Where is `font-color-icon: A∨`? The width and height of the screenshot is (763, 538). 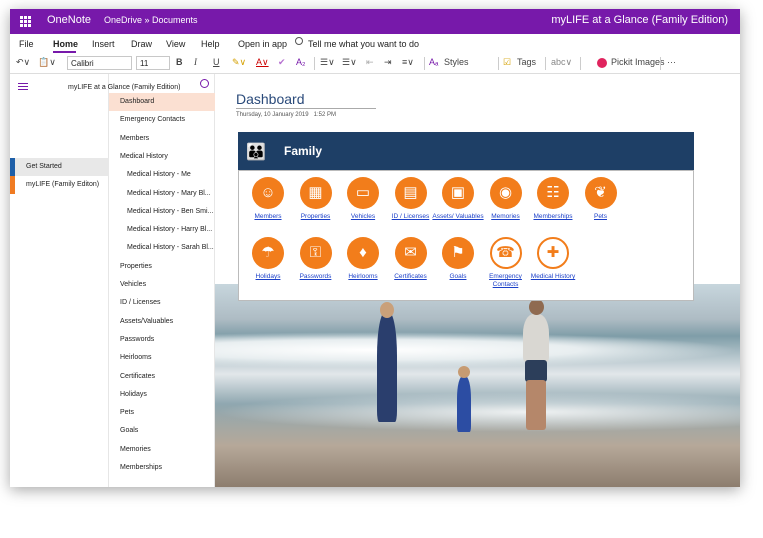 font-color-icon: A∨ is located at coordinates (262, 62).